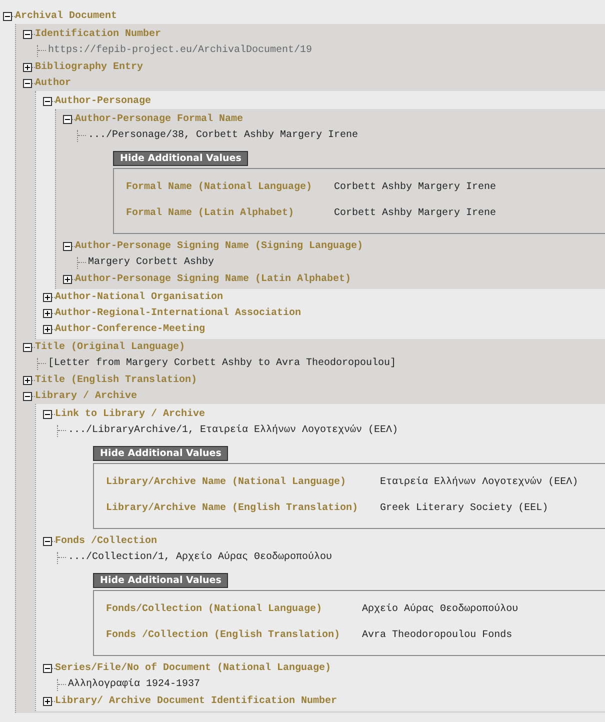 Image resolution: width=605 pixels, height=722 pixels. What do you see at coordinates (130, 415) in the screenshot?
I see `node-label: Link to Library / Archive` at bounding box center [130, 415].